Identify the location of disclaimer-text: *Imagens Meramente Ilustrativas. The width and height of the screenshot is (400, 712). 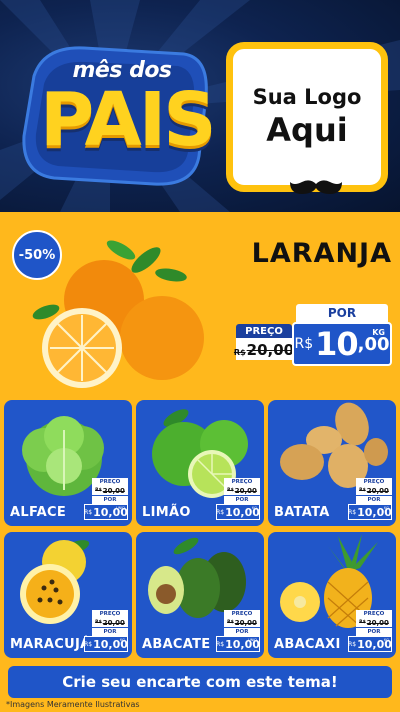
(200, 705).